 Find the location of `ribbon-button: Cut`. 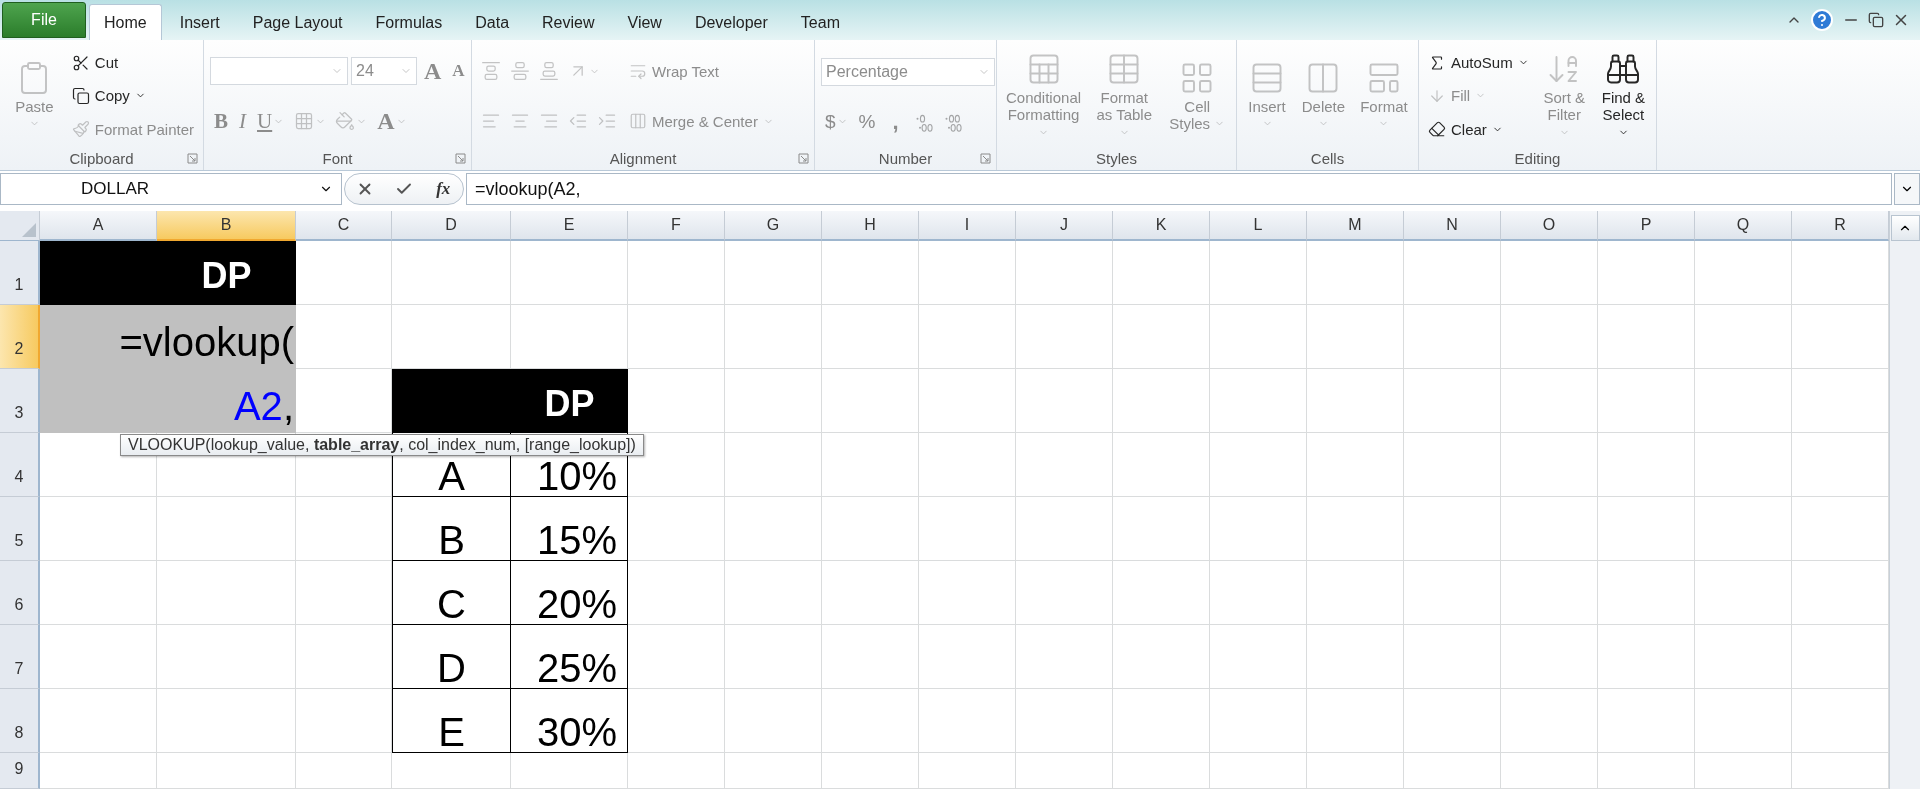

ribbon-button: Cut is located at coordinates (95, 62).